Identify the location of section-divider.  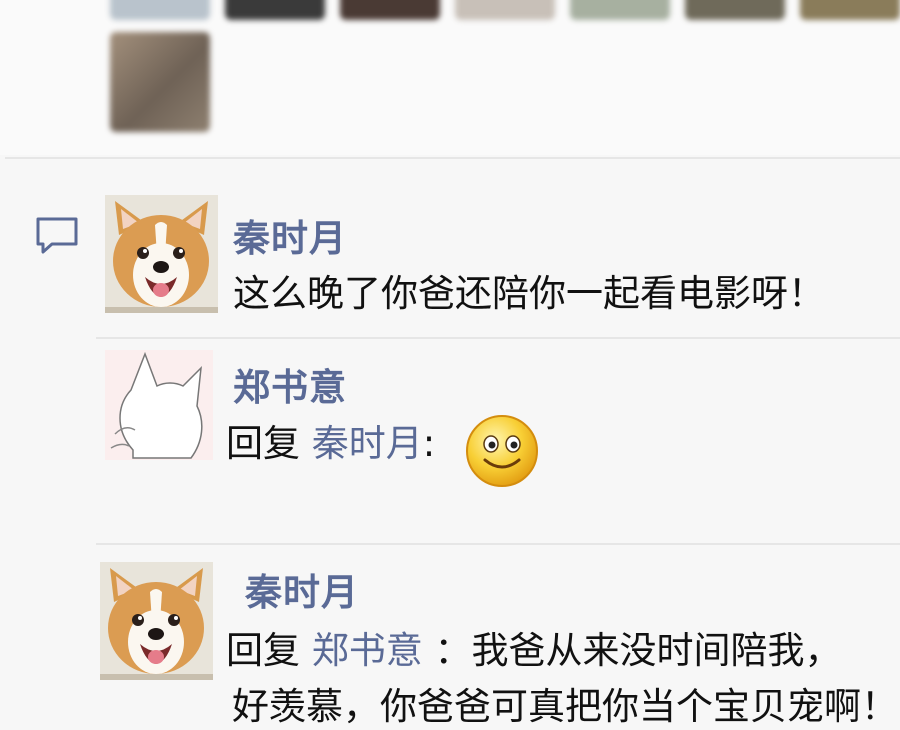
(452, 158).